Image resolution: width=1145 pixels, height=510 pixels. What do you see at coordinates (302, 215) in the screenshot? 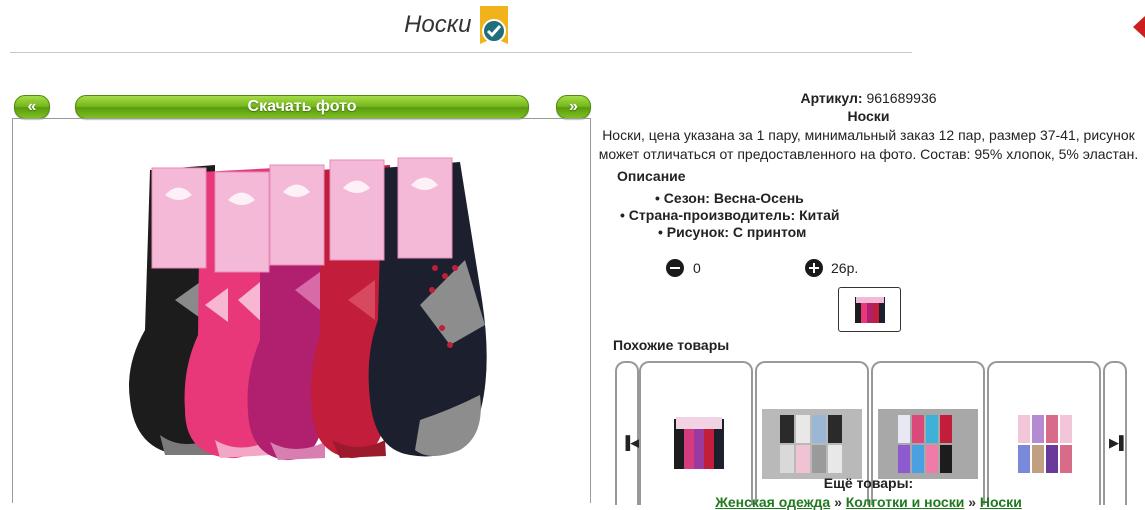
I see `sock-labels` at bounding box center [302, 215].